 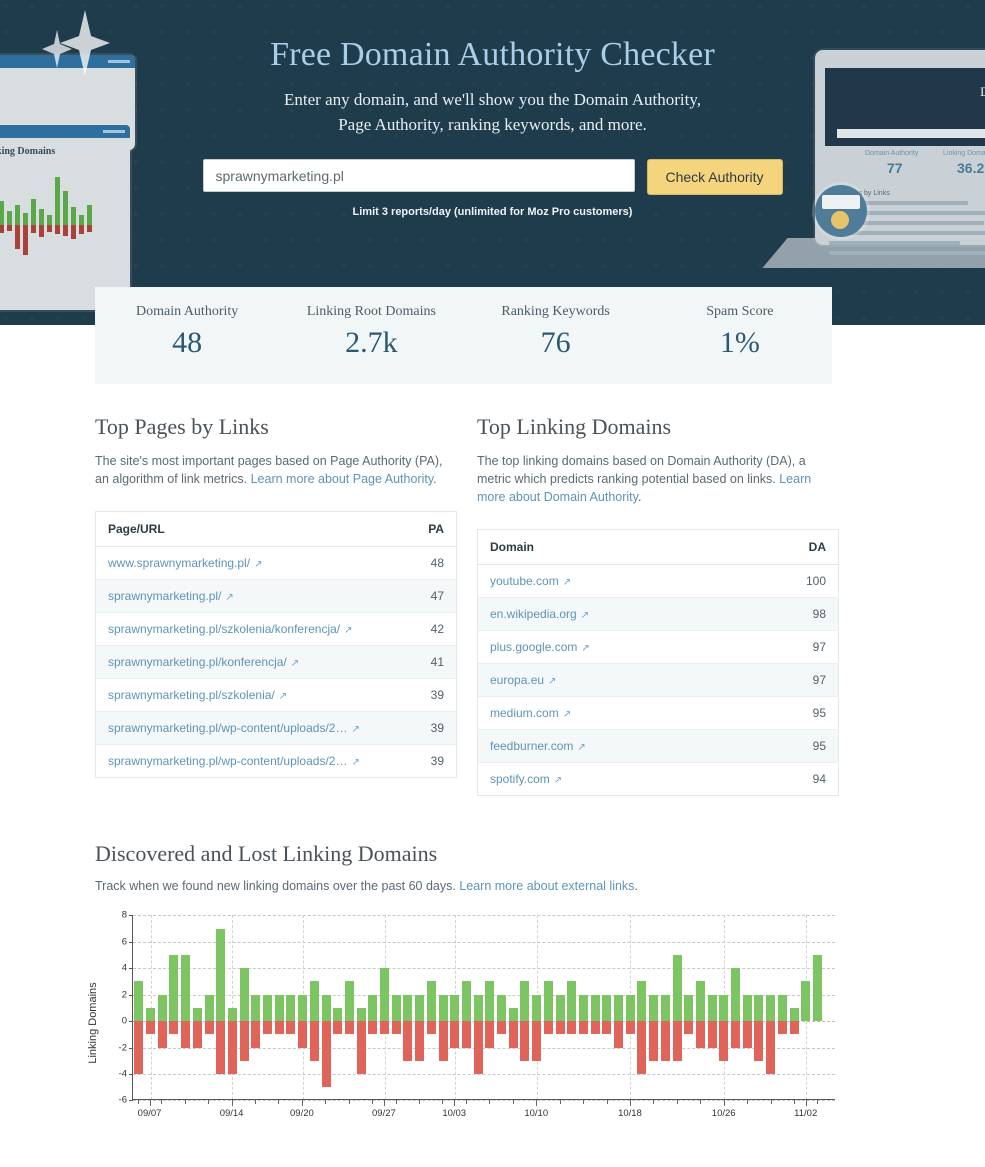 What do you see at coordinates (266, 854) in the screenshot?
I see `discovered-lost-title: Discovered and Lost Linking Domains` at bounding box center [266, 854].